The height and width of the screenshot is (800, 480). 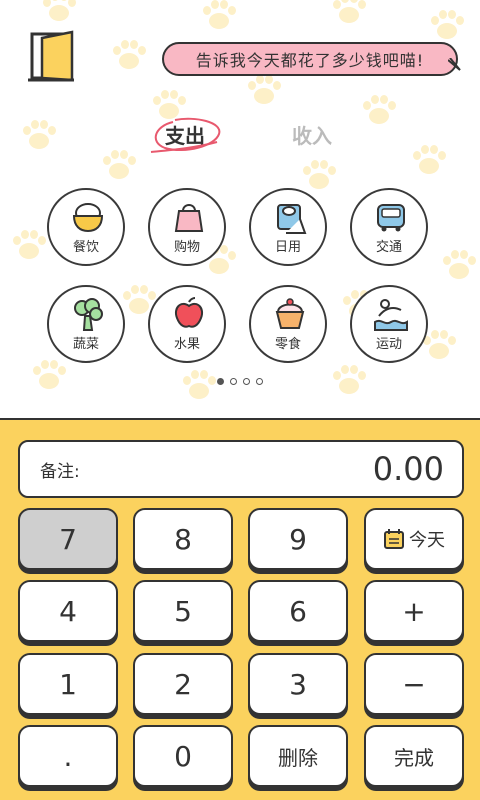 What do you see at coordinates (388, 247) in the screenshot?
I see `category-label: 交通` at bounding box center [388, 247].